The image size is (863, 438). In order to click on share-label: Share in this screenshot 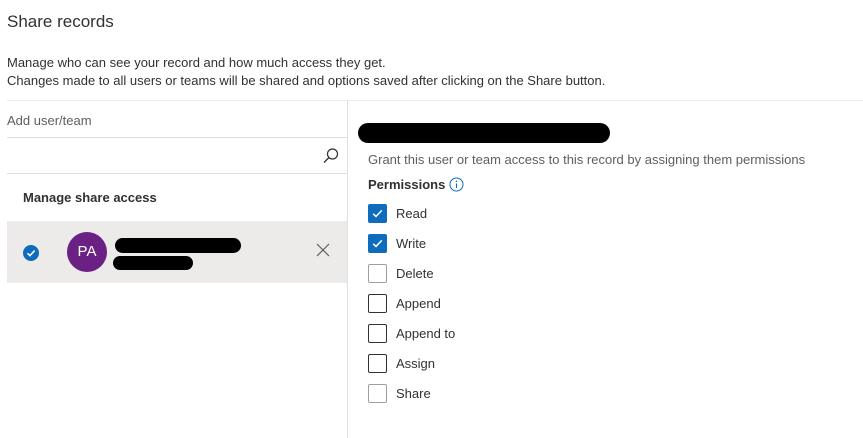, I will do `click(413, 393)`.